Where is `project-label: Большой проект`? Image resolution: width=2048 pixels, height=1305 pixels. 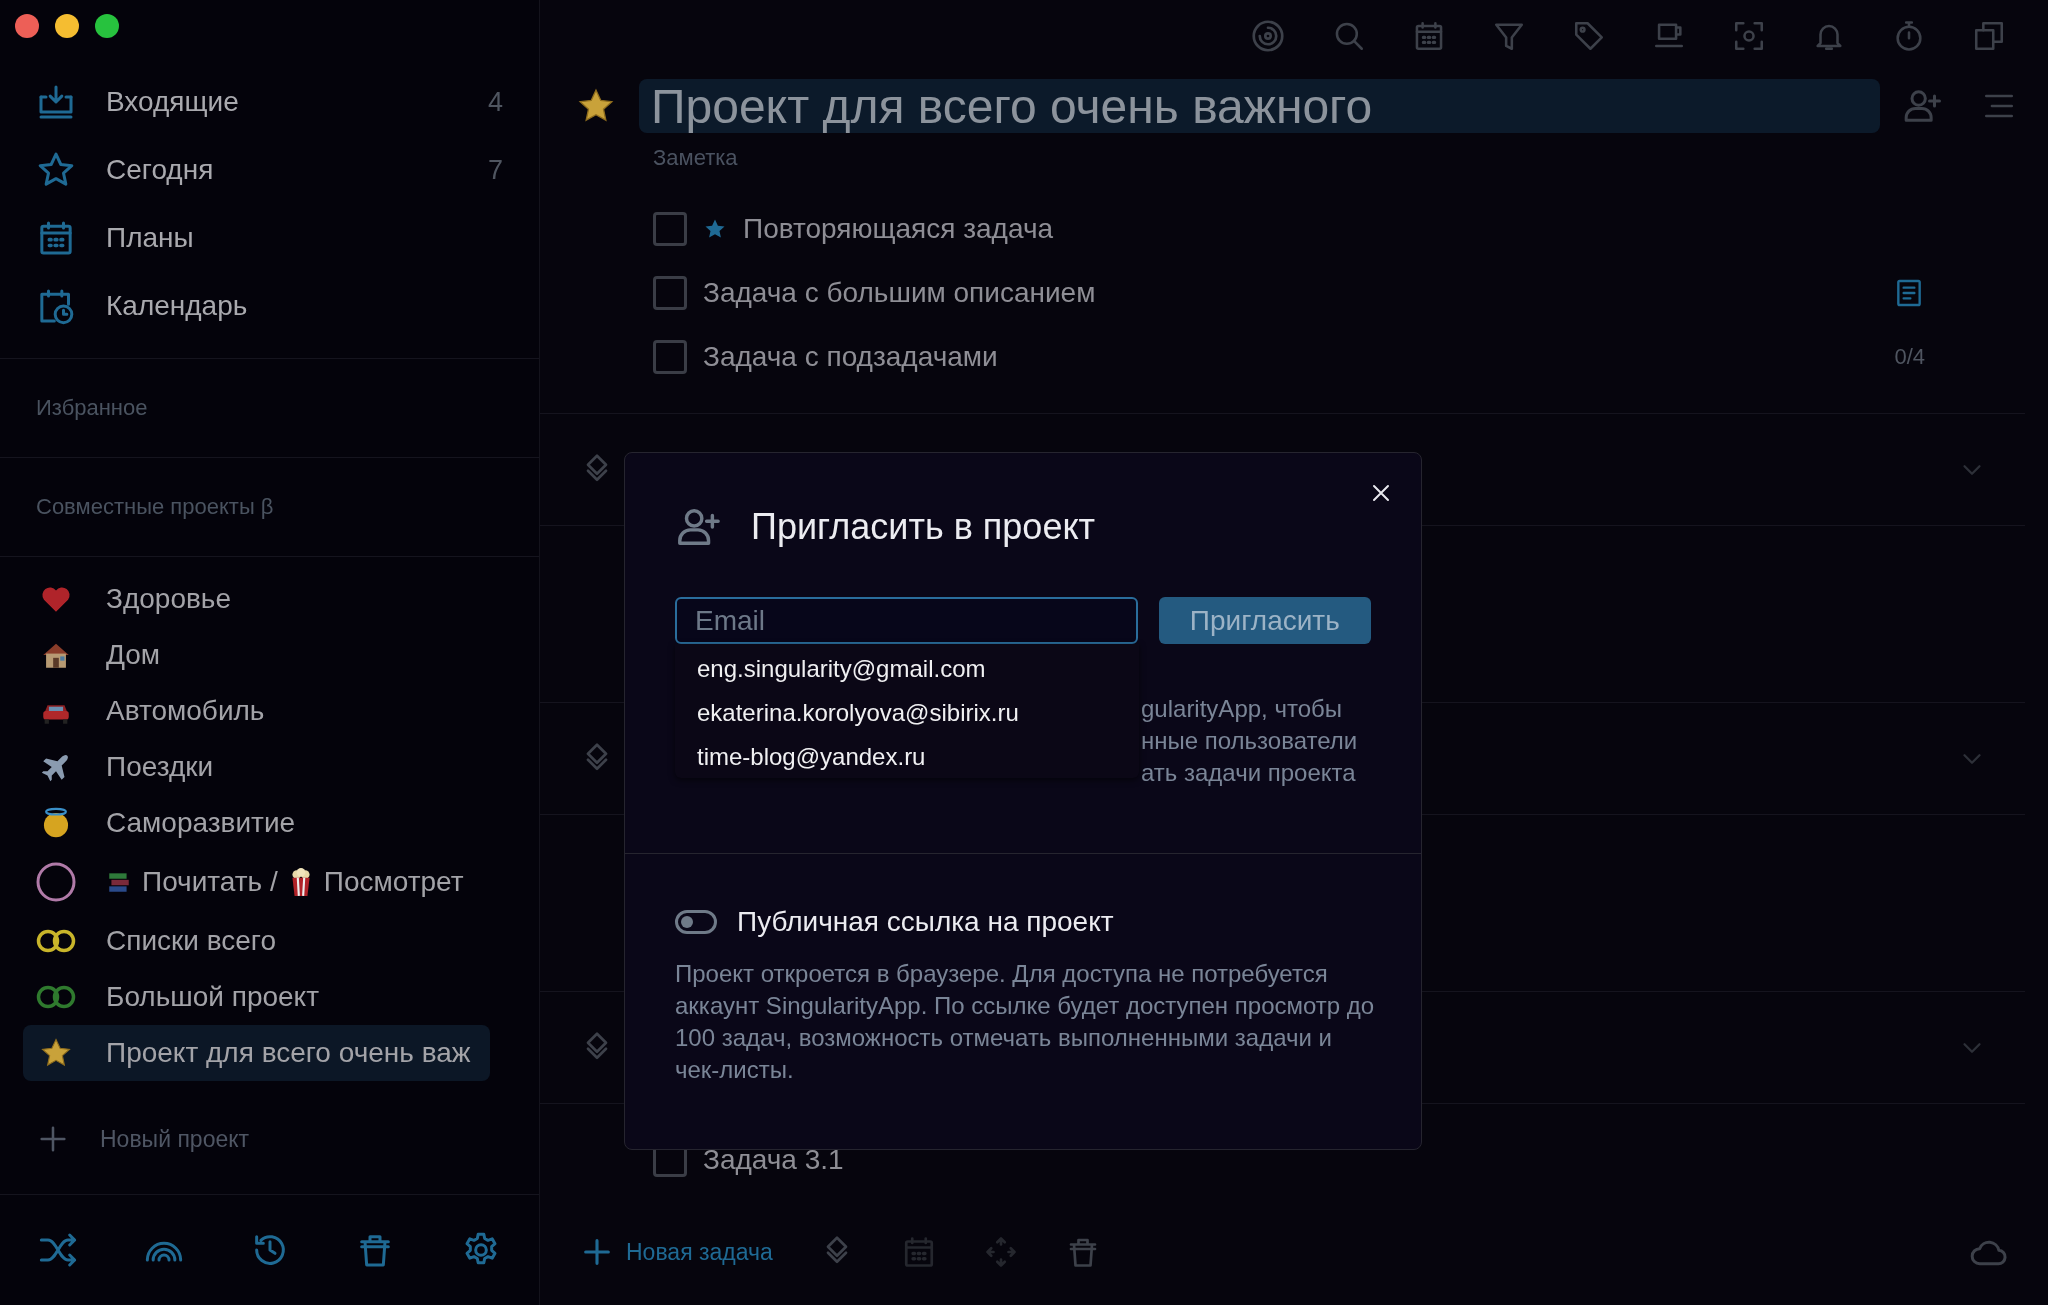
project-label: Большой проект is located at coordinates (212, 997).